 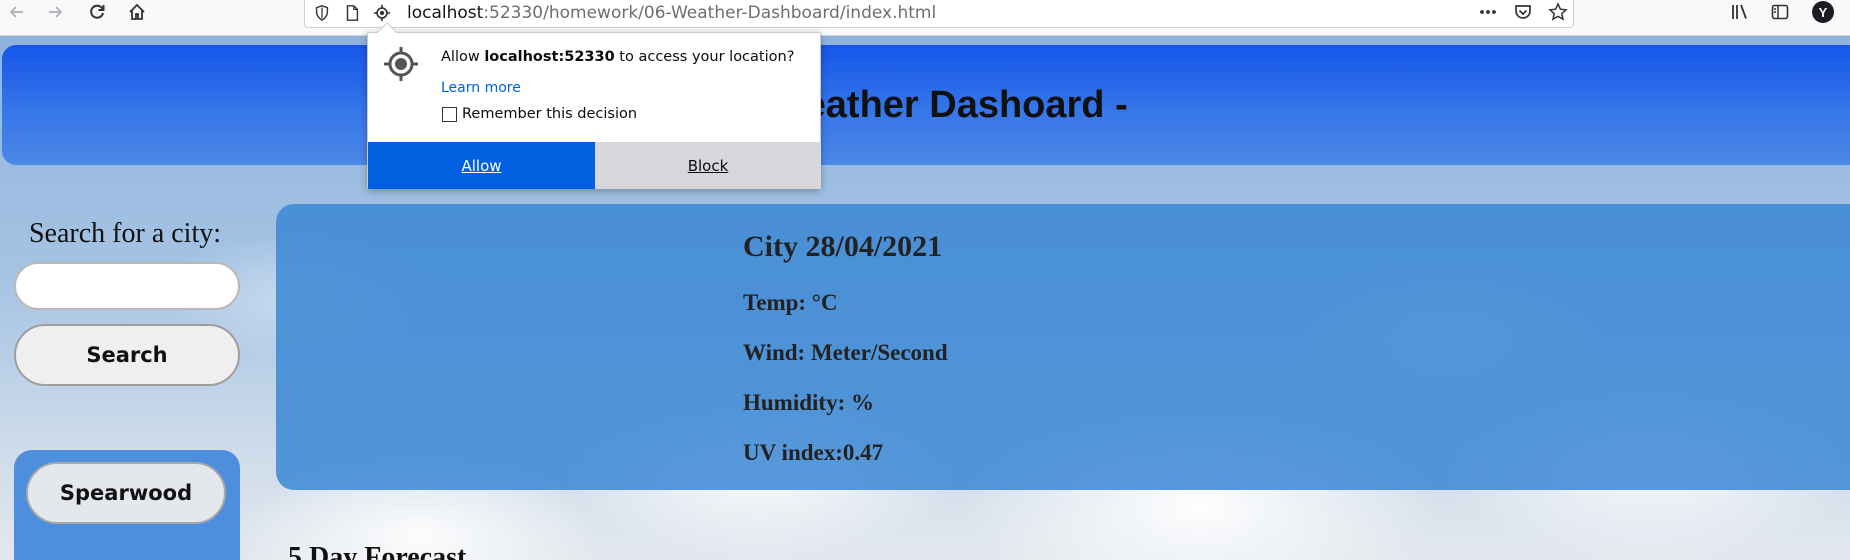 I want to click on permission-message-prefix: Allow, so click(x=463, y=57).